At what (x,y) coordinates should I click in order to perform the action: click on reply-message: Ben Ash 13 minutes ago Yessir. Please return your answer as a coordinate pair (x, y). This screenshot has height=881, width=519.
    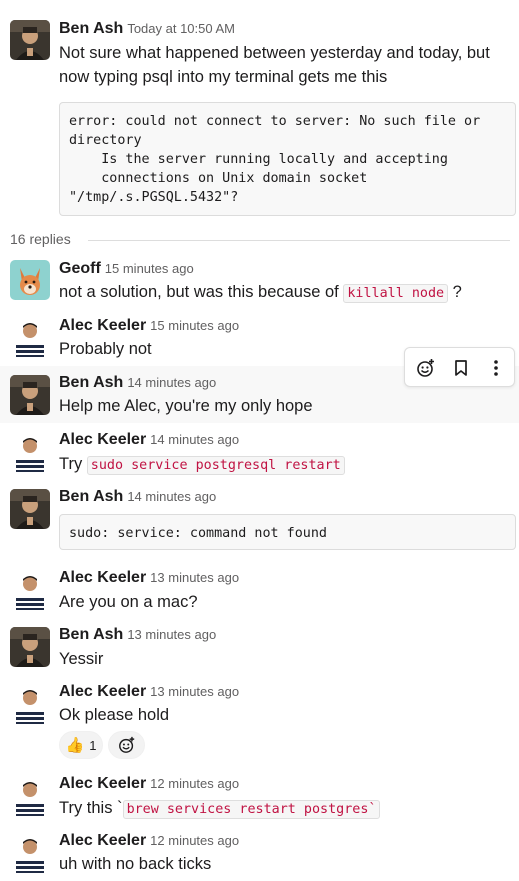
    Looking at the image, I should click on (259, 646).